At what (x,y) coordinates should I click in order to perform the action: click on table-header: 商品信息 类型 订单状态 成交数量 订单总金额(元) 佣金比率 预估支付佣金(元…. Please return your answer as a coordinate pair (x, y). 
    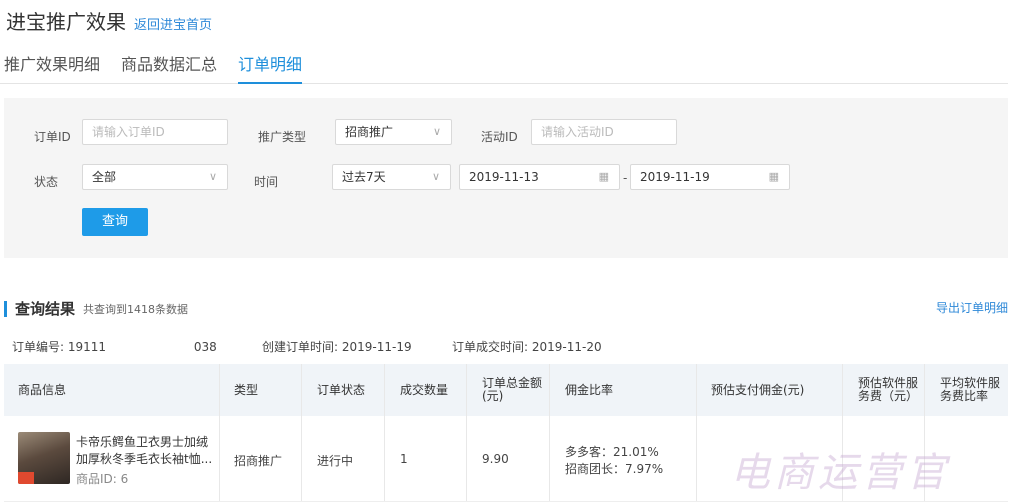
    Looking at the image, I should click on (506, 390).